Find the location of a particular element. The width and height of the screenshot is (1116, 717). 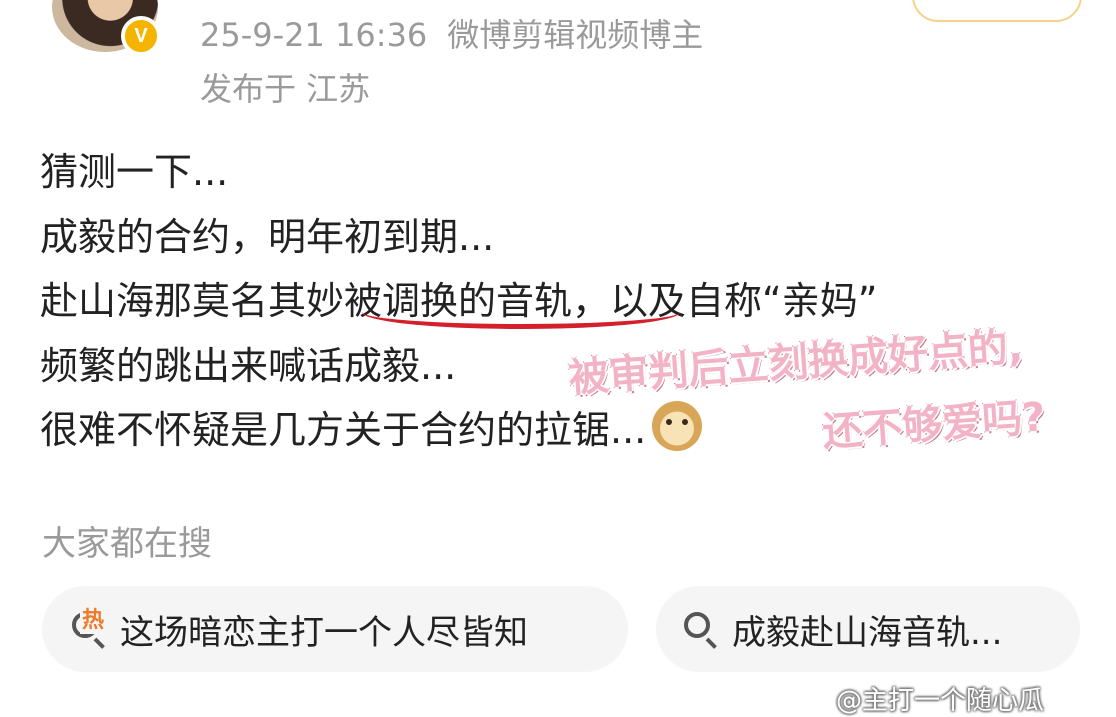

post-meta-line: 25-9-21 16:36 微博剪辑视频博主 is located at coordinates (451, 33).